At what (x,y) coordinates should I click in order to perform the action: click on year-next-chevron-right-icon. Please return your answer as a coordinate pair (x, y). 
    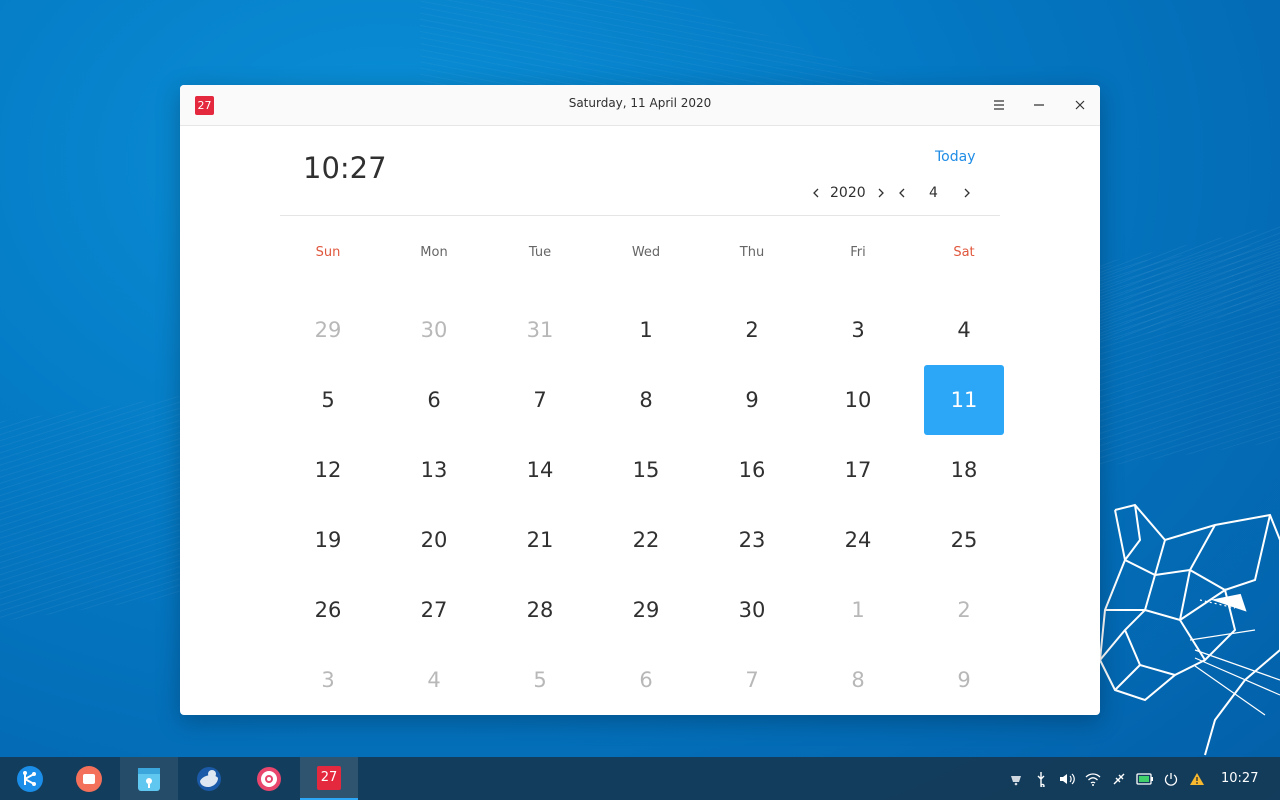
    Looking at the image, I should click on (880, 193).